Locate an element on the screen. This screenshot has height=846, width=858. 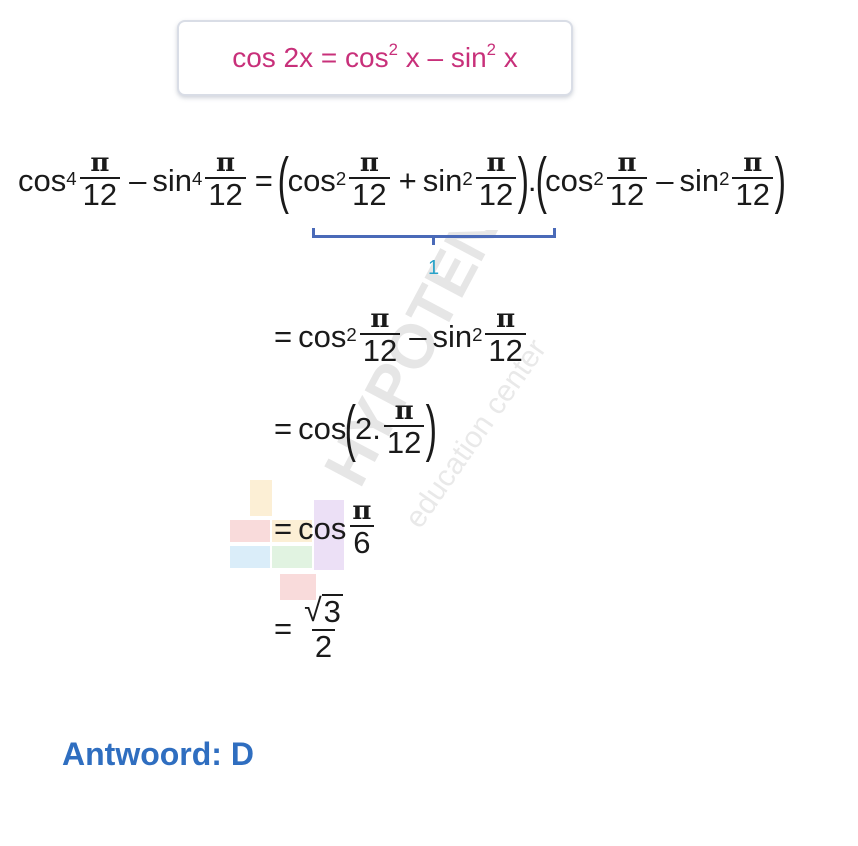
equation-line-2: = cos 2 π 12 – sin 2 π 12 is located at coordinates (398, 336).